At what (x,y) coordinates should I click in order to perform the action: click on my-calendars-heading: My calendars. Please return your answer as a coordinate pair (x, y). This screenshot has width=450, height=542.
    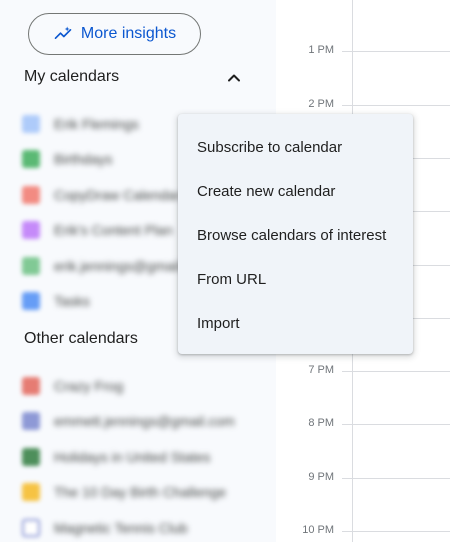
    Looking at the image, I should click on (71, 77).